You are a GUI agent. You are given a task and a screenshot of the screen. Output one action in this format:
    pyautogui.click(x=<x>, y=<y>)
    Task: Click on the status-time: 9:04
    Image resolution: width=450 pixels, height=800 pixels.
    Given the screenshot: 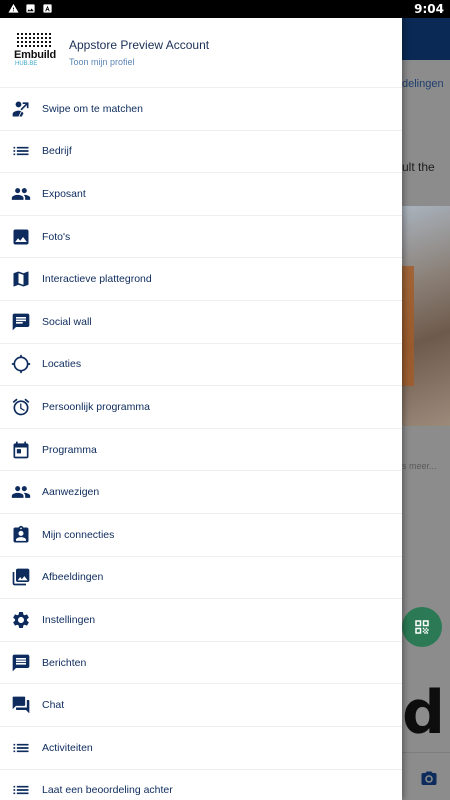 What is the action you would take?
    pyautogui.click(x=429, y=9)
    